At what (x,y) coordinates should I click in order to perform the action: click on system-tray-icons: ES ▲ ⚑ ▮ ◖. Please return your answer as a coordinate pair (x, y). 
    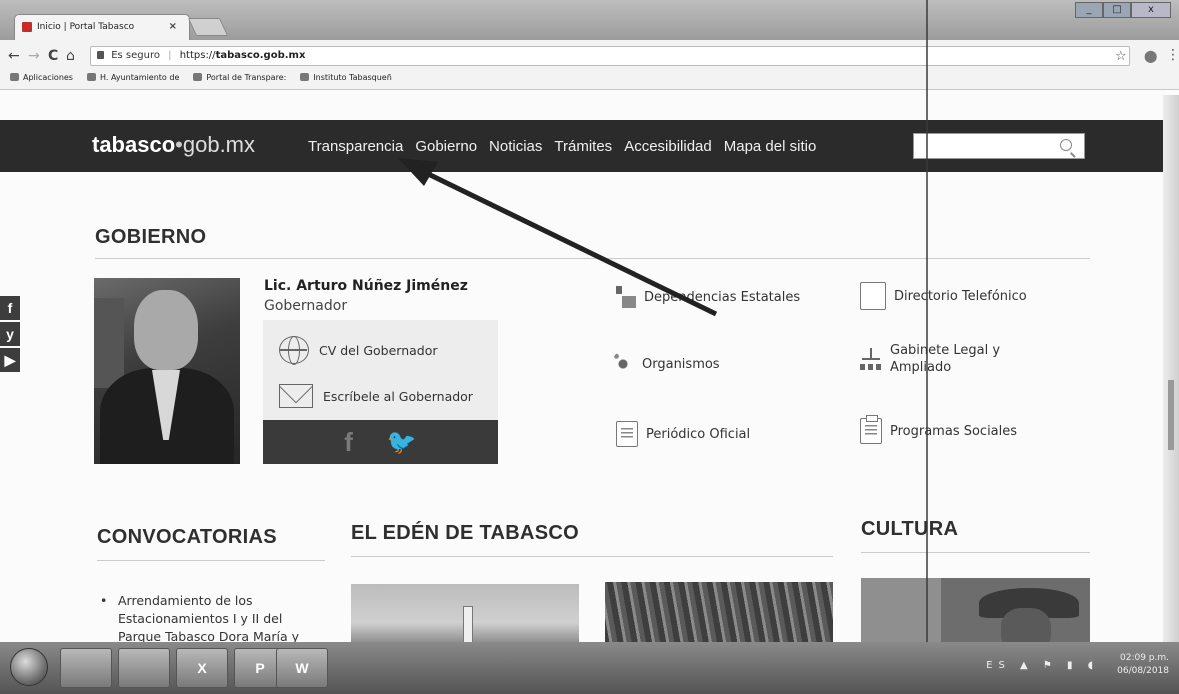
    Looking at the image, I should click on (1042, 665).